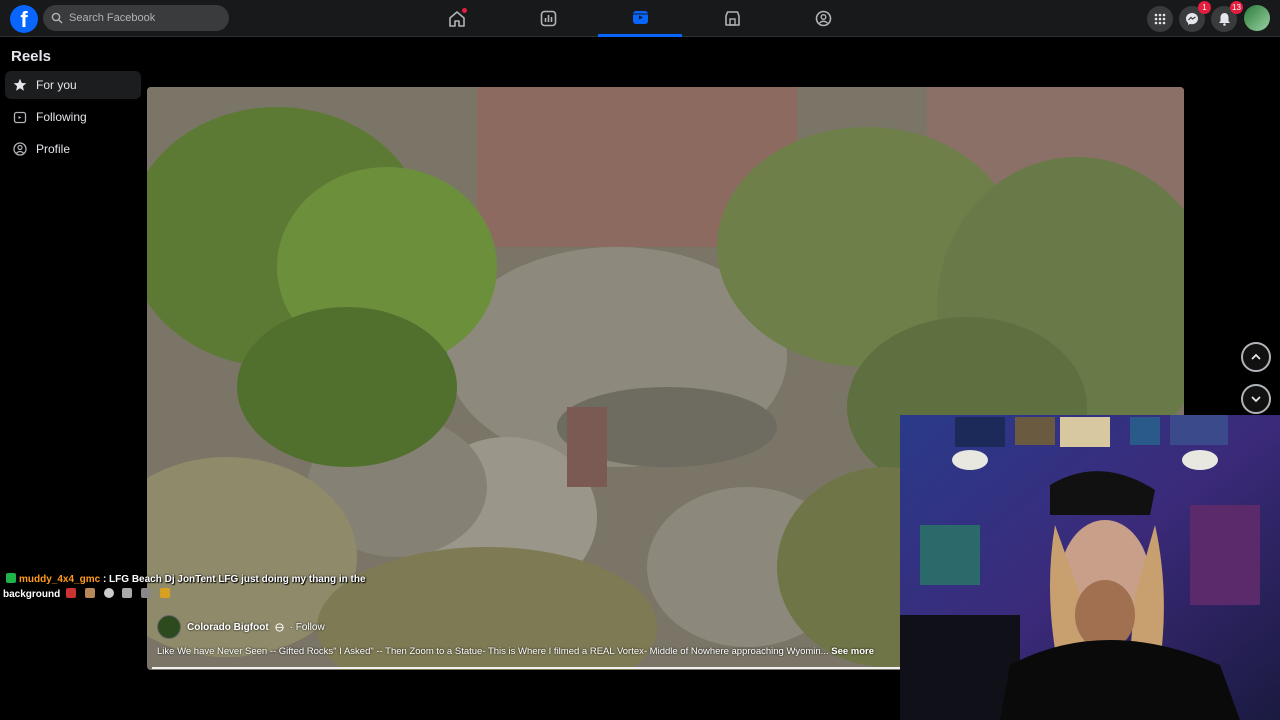 The width and height of the screenshot is (1280, 720). I want to click on sidebar-item-following: Following, so click(73, 117).